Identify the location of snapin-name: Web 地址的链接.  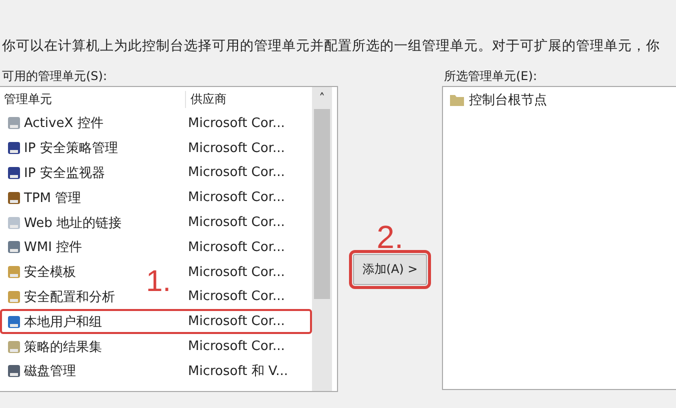
(73, 223).